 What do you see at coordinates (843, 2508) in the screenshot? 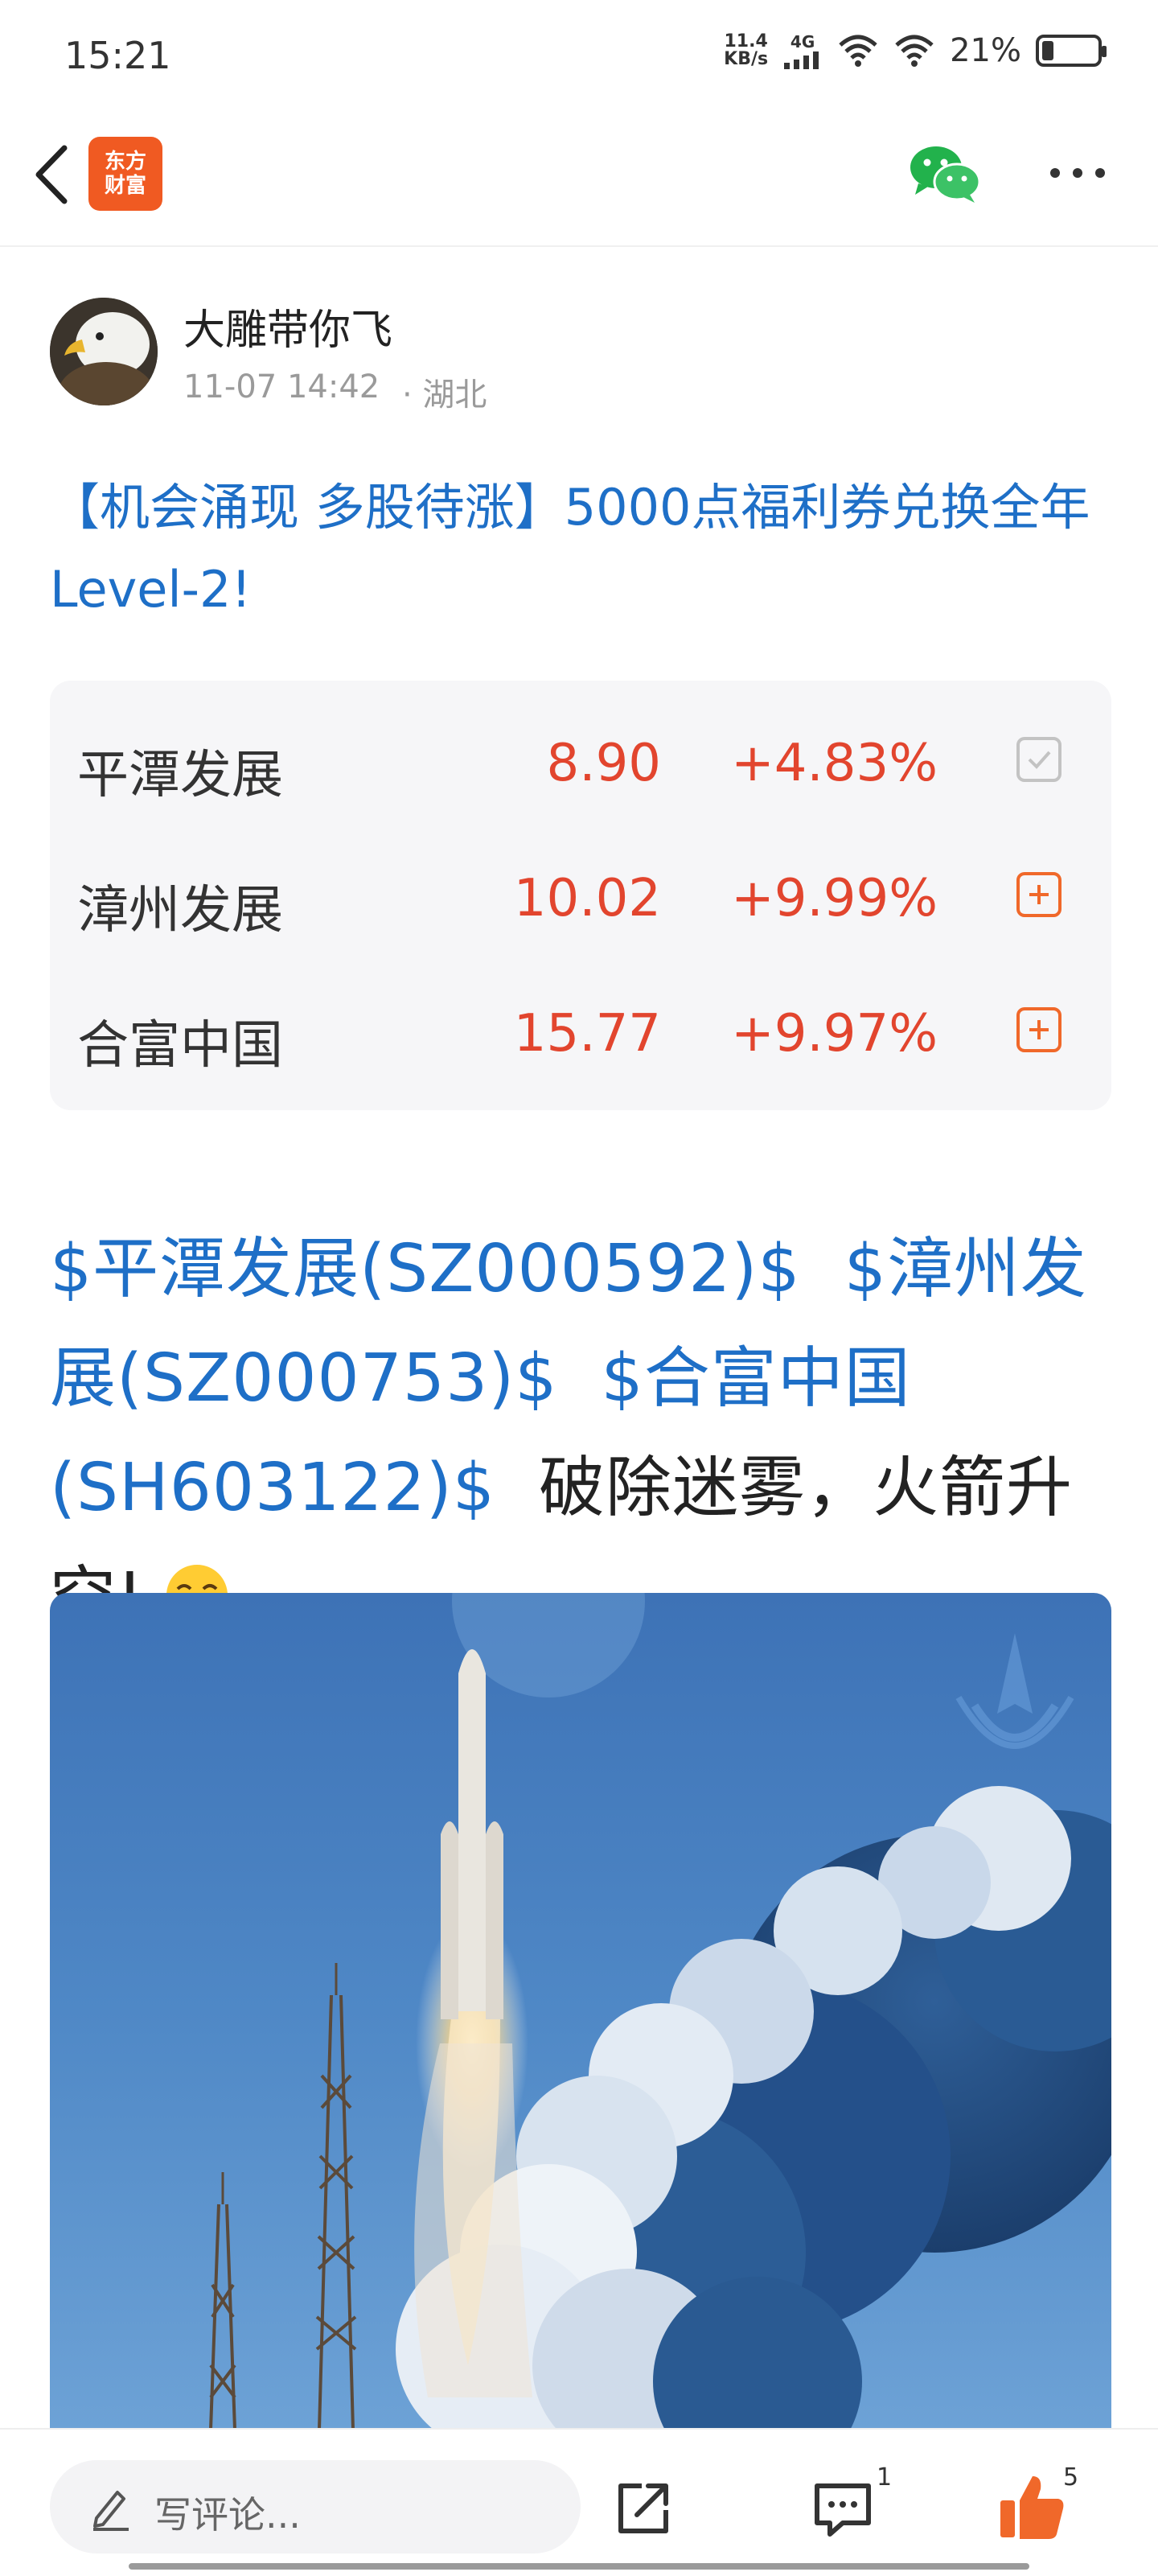
I see `comment-icon` at bounding box center [843, 2508].